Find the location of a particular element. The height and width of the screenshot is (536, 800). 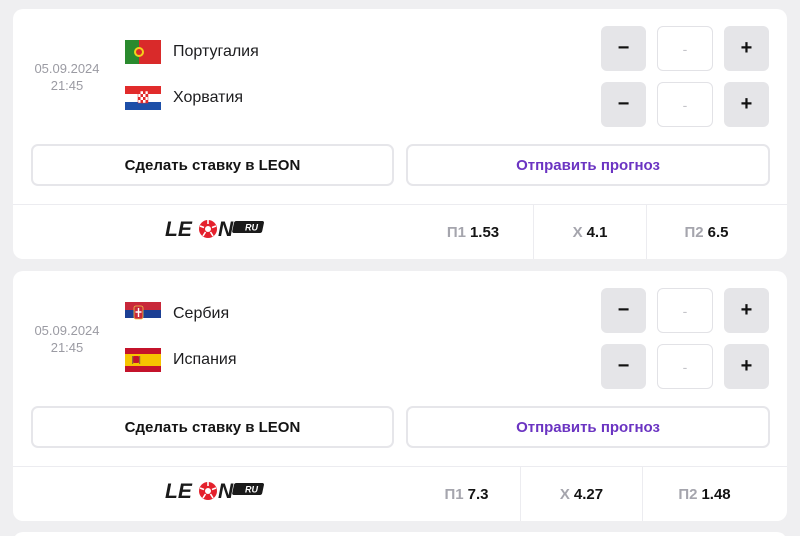

croatia-flag-icon is located at coordinates (143, 98).